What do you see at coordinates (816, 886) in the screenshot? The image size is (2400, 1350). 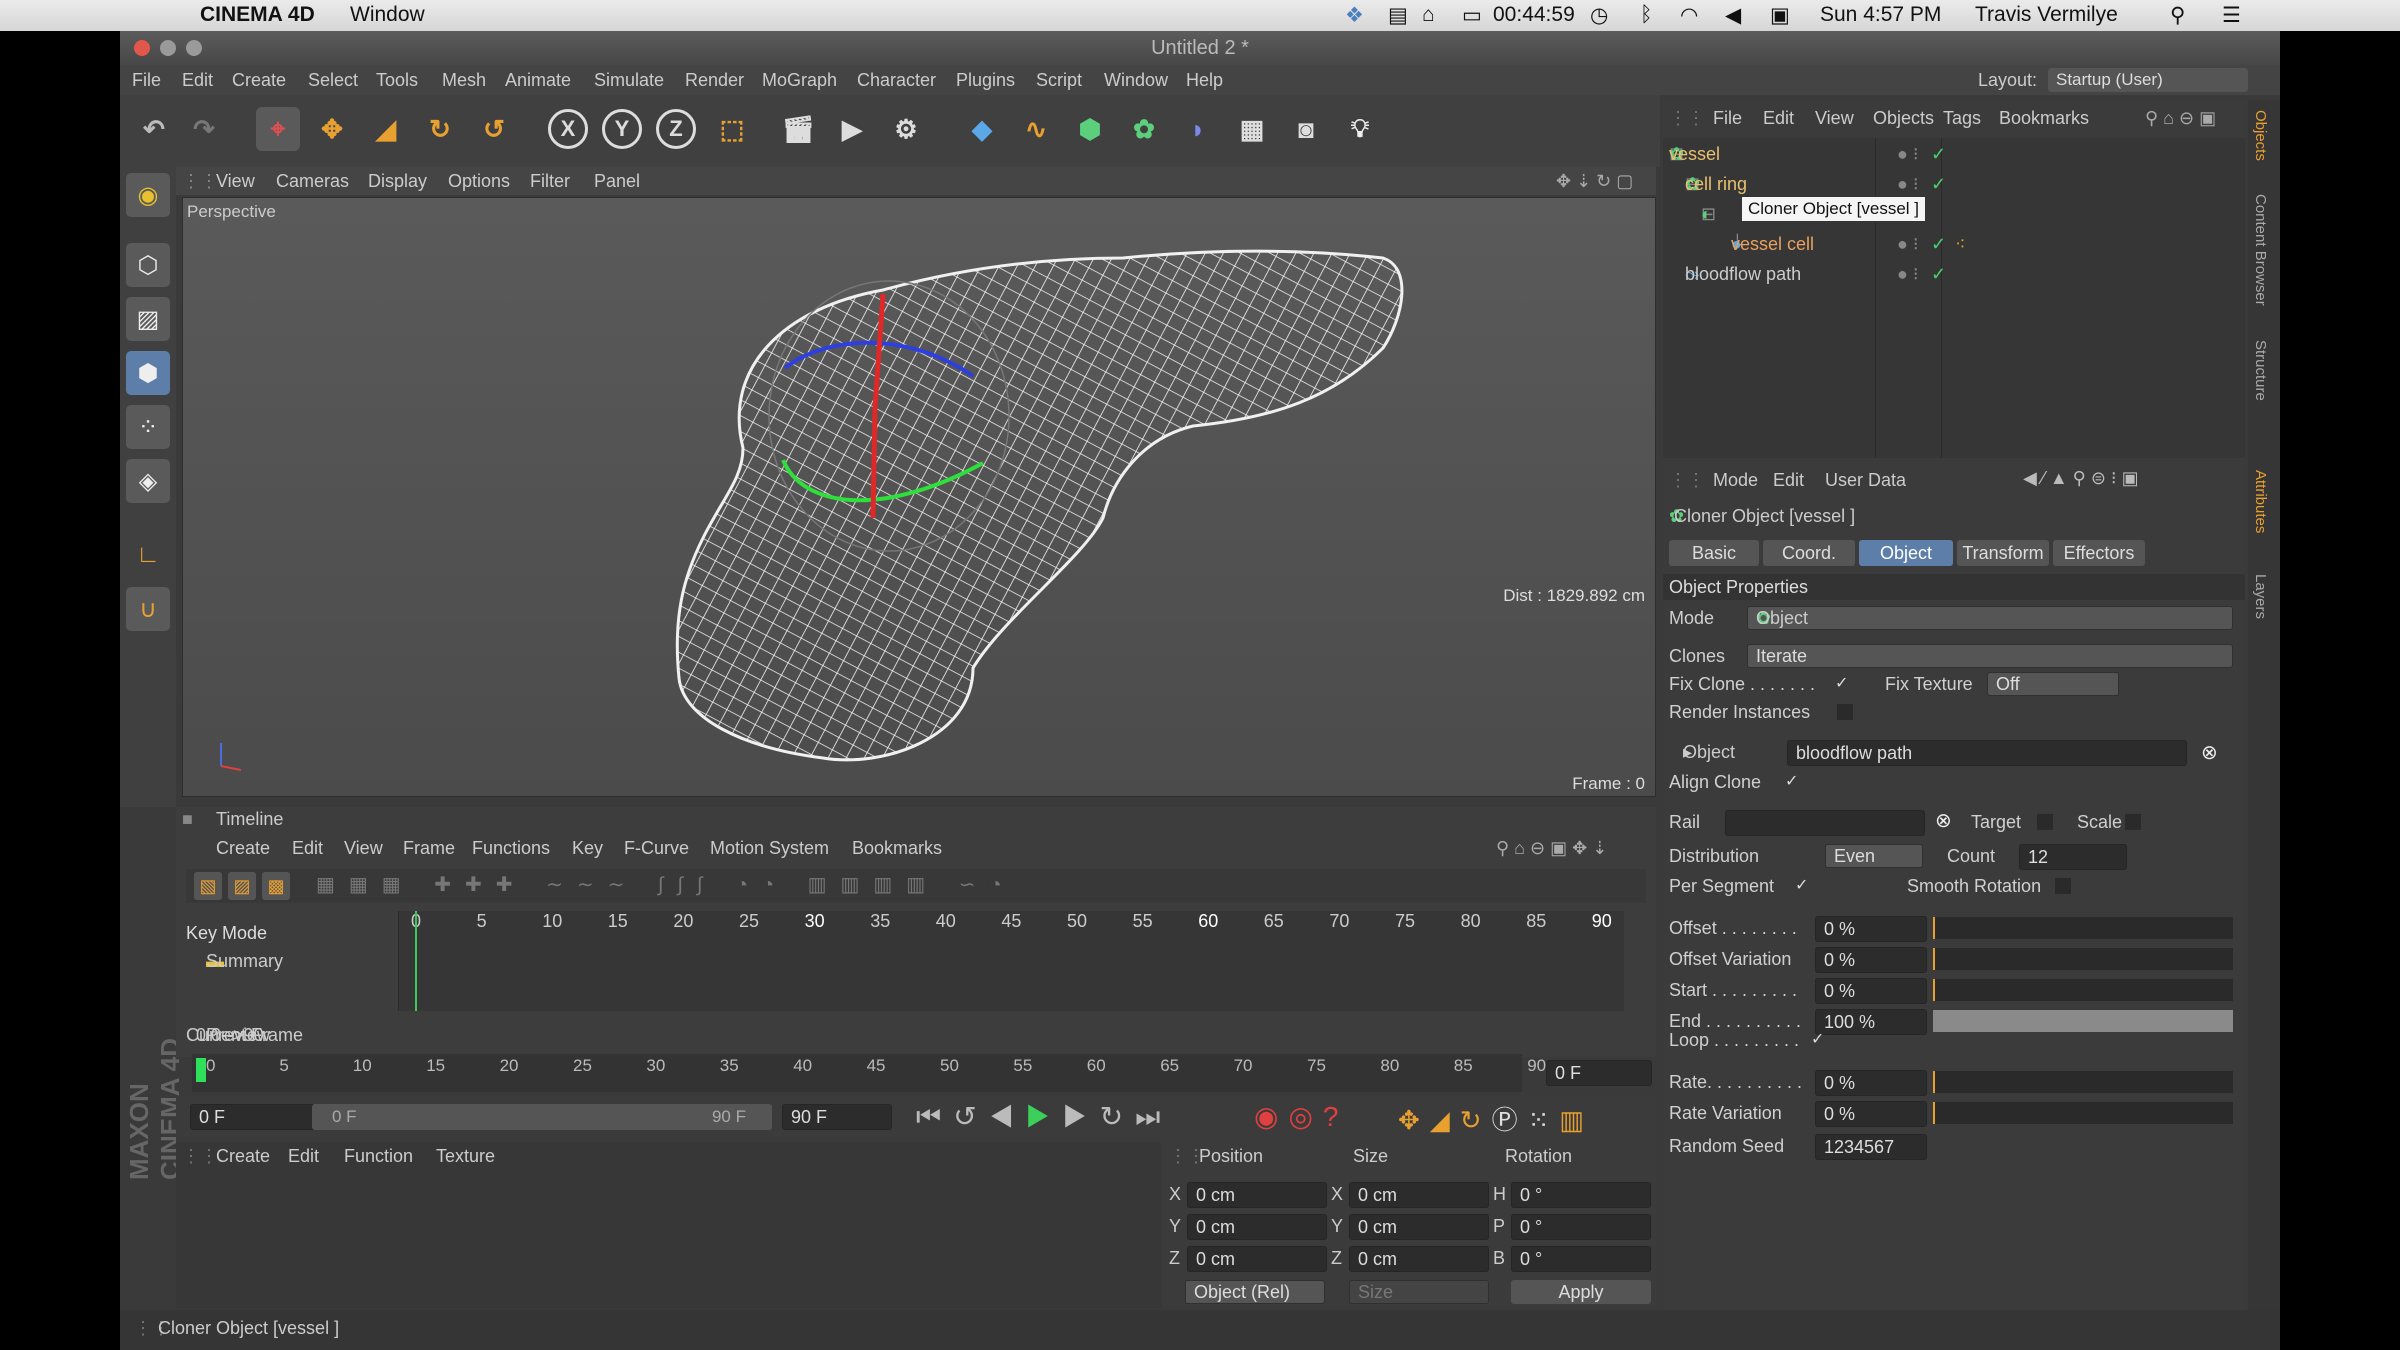 I see `key-tools-icons: ▦▦▦ ✚✚✚ ∼∼∼ ∫∫∫ ◔◔ ▥▥▥▥ ∽◔` at bounding box center [816, 886].